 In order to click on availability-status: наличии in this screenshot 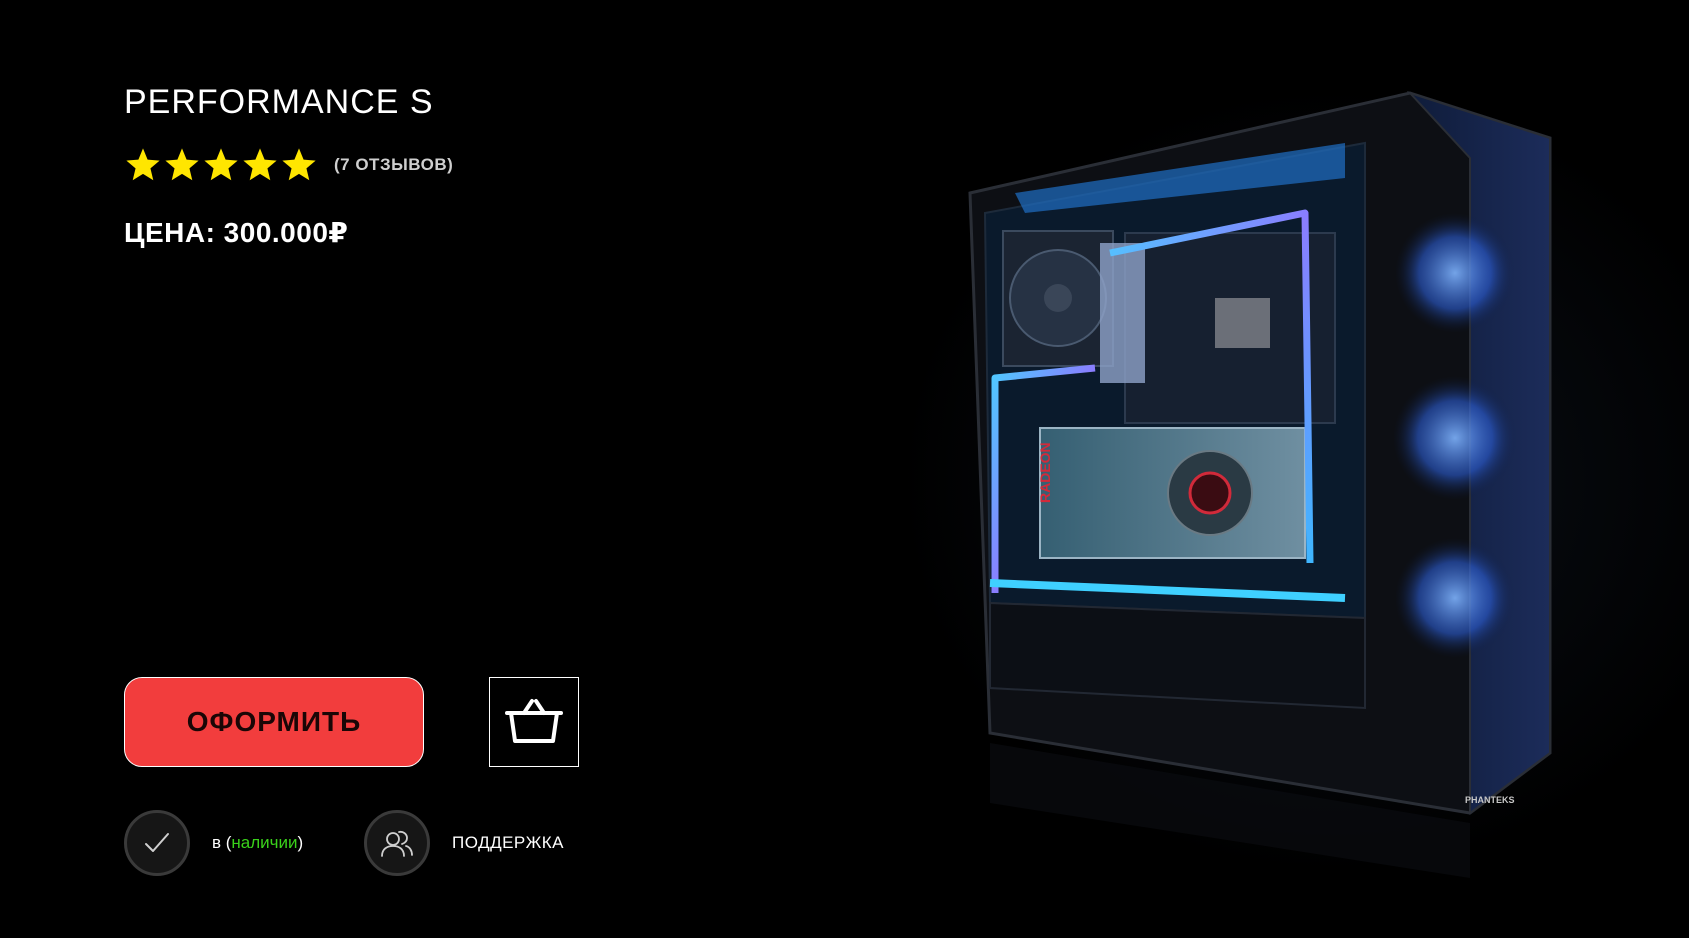, I will do `click(264, 842)`.